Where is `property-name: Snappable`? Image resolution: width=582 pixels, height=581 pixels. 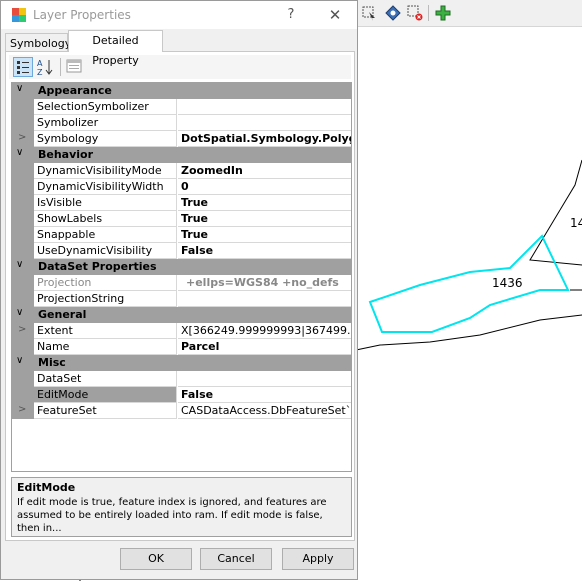
property-name: Snappable is located at coordinates (105, 235).